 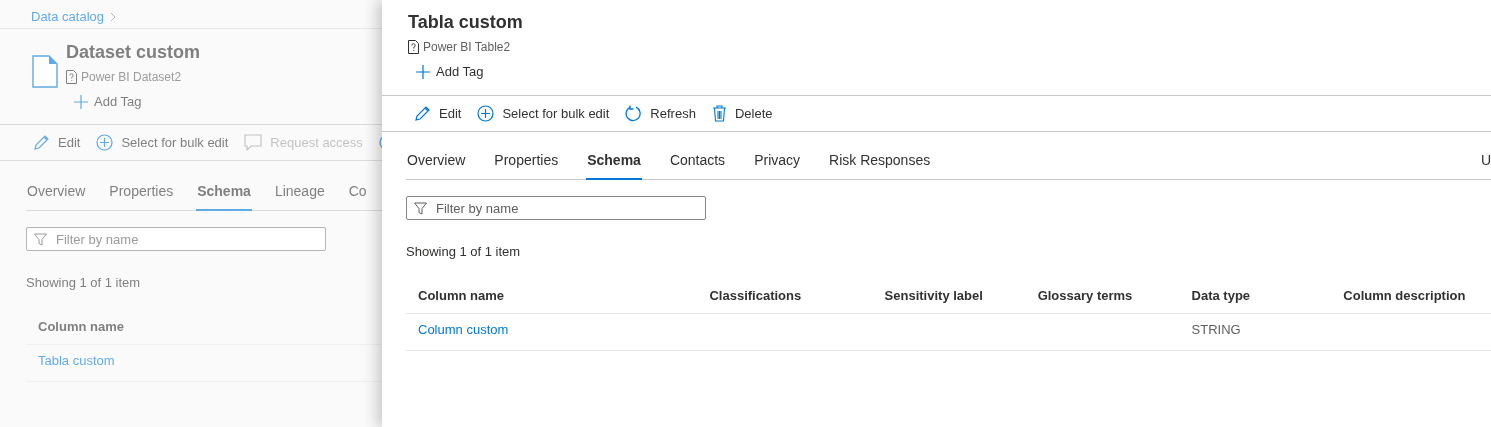 I want to click on tab: Privacy, so click(x=777, y=162).